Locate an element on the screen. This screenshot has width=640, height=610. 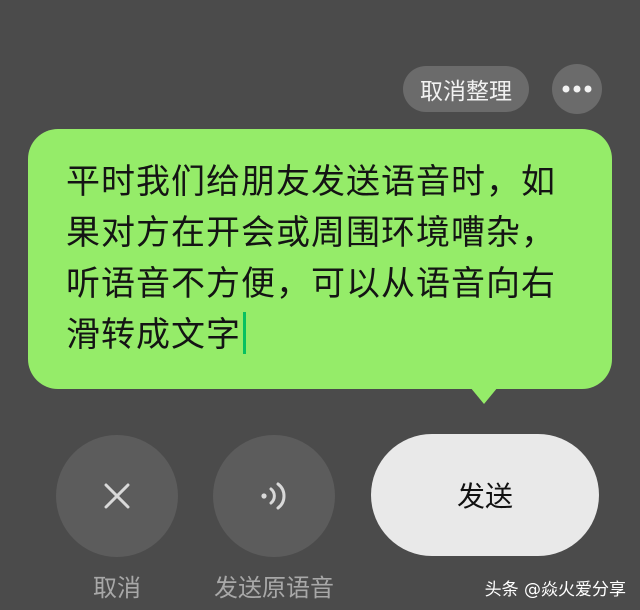
cancel-button is located at coordinates (117, 496).